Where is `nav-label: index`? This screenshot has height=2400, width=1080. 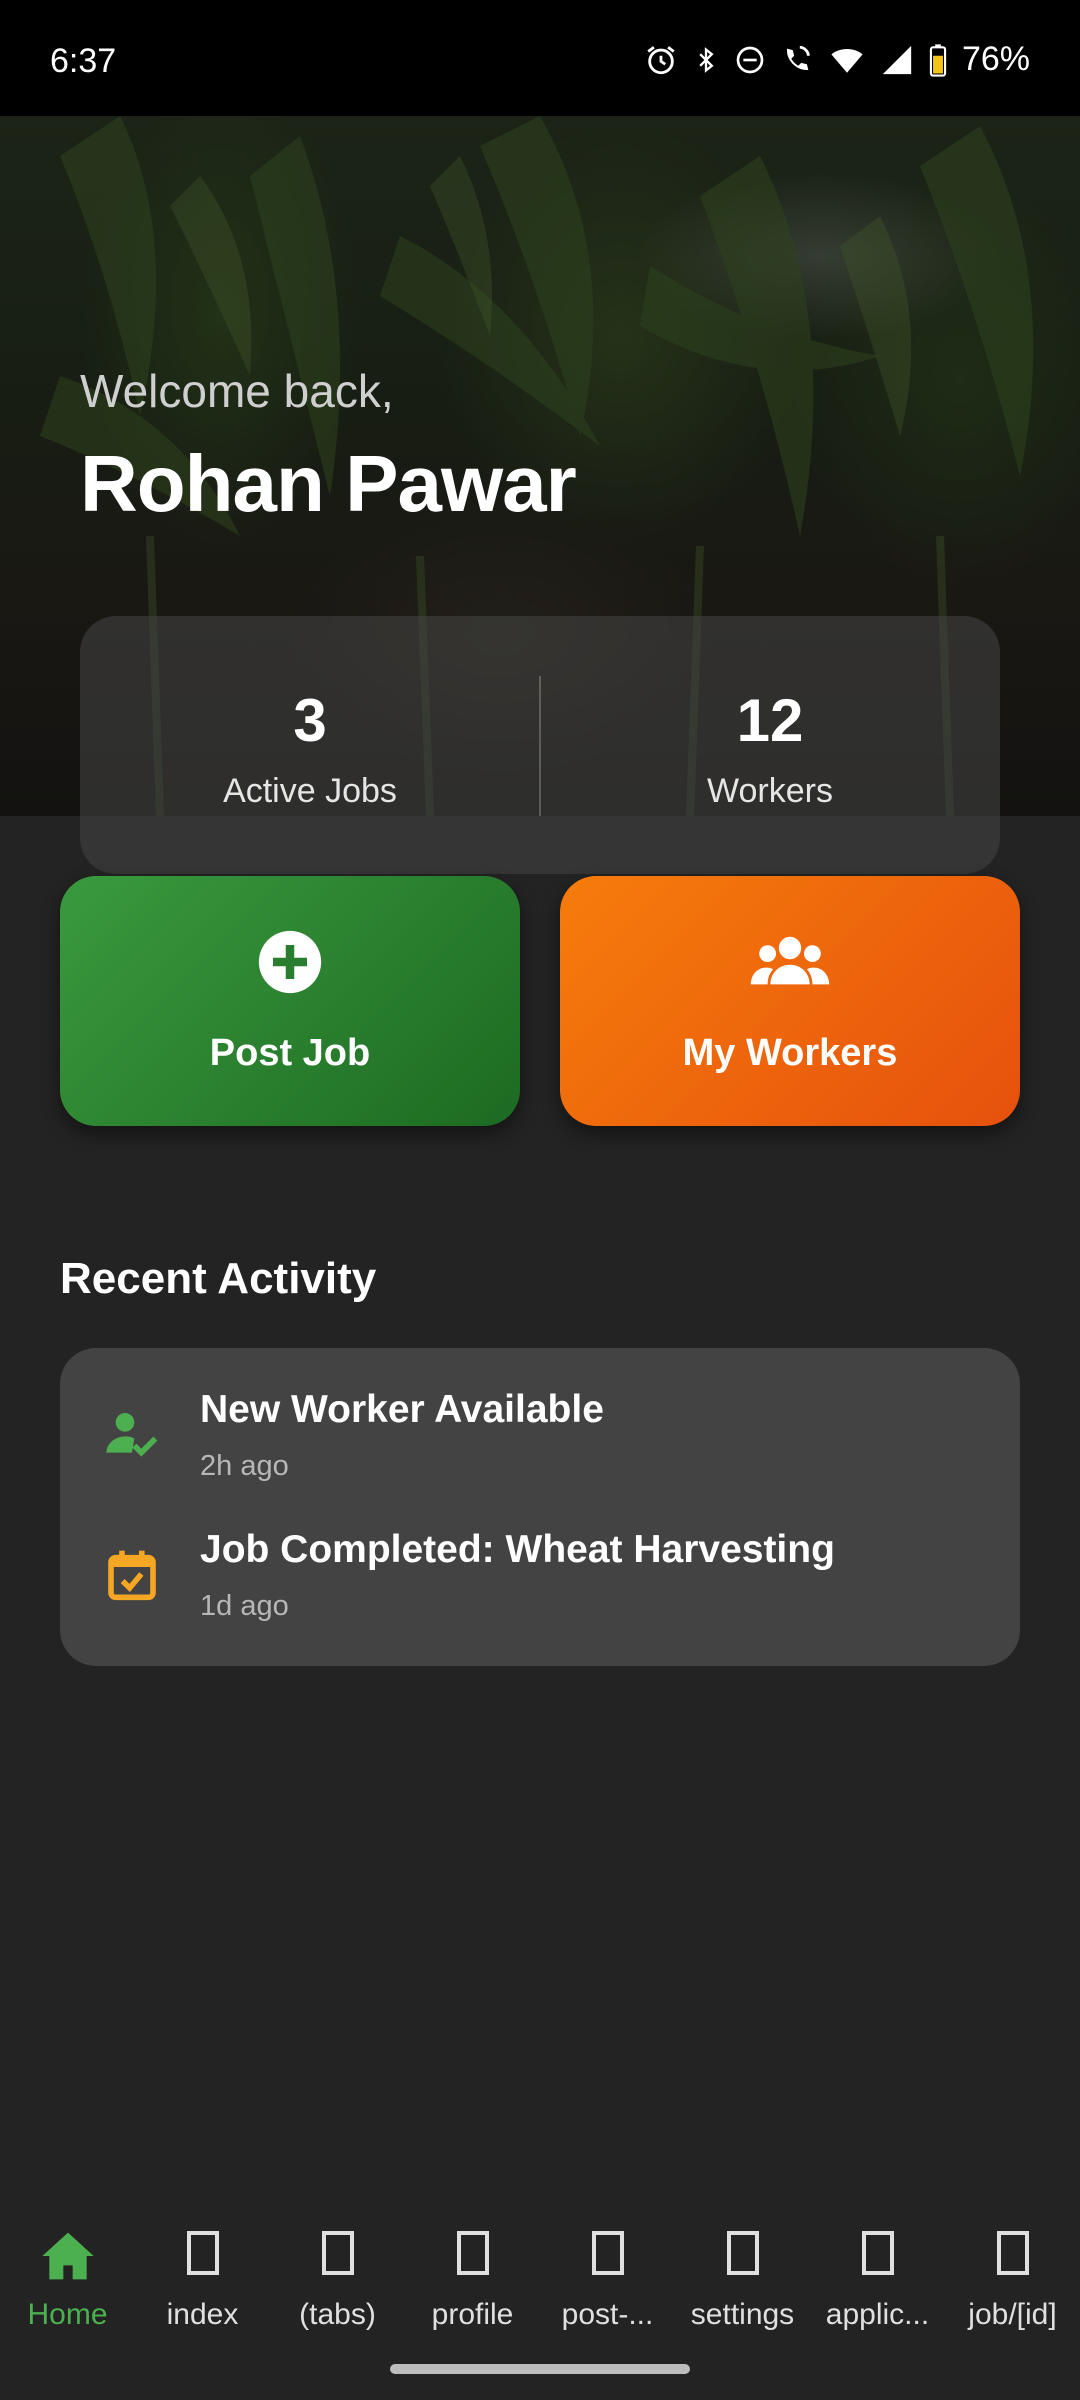 nav-label: index is located at coordinates (202, 2314).